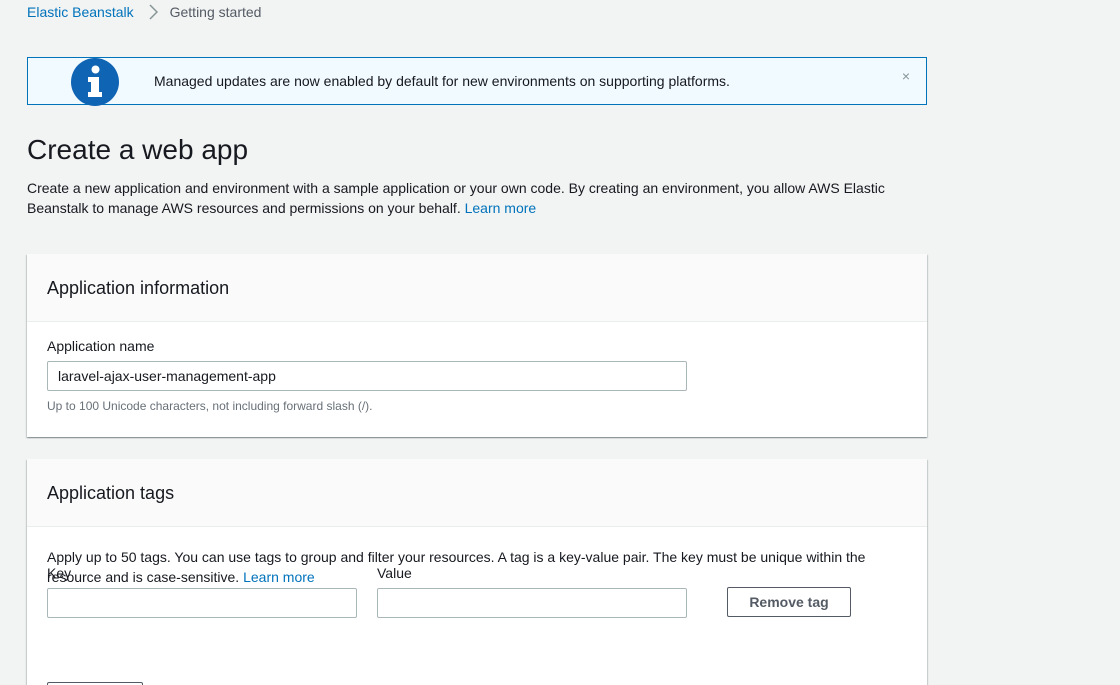 Image resolution: width=1120 pixels, height=685 pixels. I want to click on tag-key-input, so click(202, 603).